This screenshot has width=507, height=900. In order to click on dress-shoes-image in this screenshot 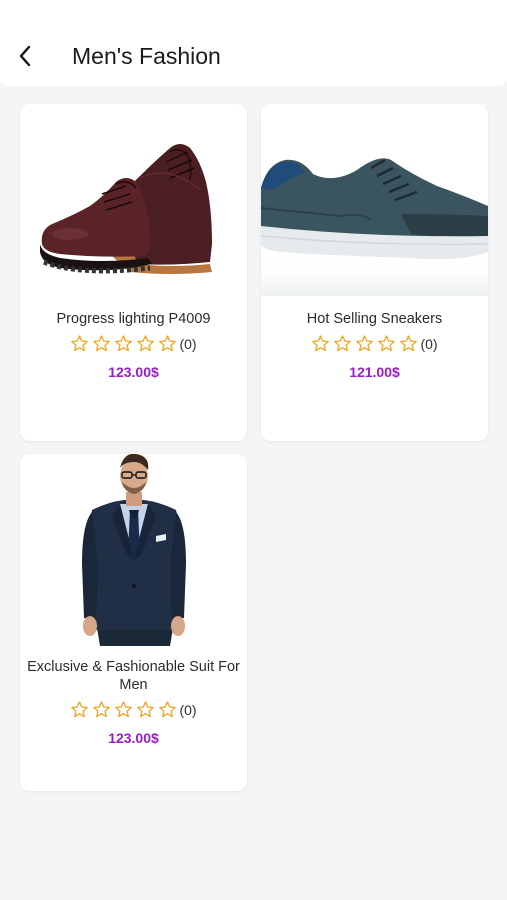, I will do `click(126, 209)`.